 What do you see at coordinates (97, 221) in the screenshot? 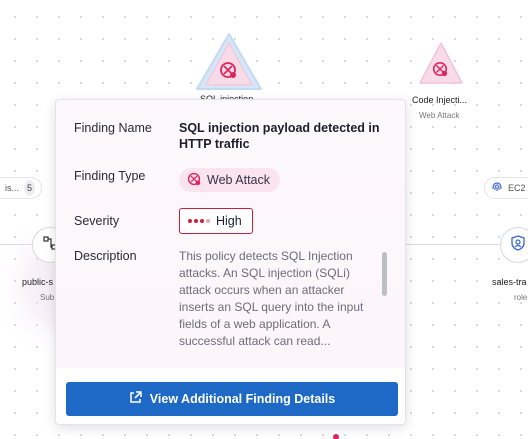
I see `severity-label: Severity` at bounding box center [97, 221].